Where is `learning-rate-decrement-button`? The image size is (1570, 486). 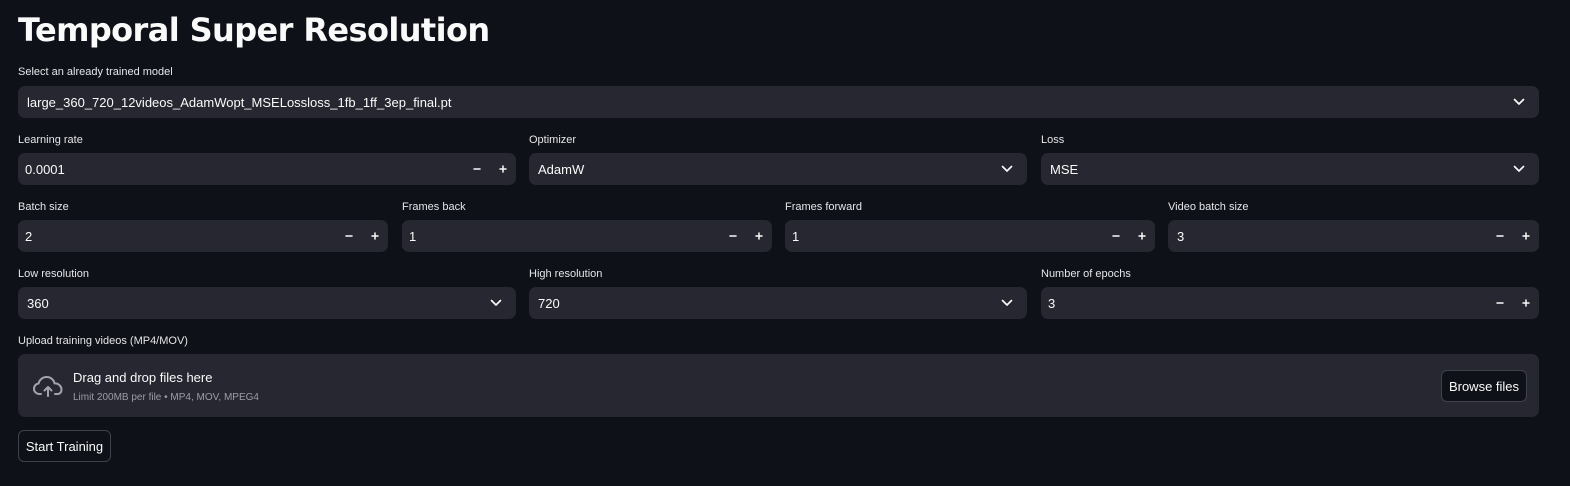
learning-rate-decrement-button is located at coordinates (477, 169).